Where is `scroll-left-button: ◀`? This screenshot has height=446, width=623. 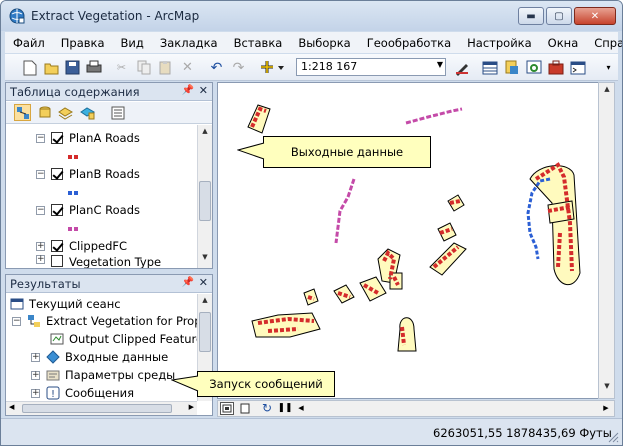
scroll-left-button: ◀ is located at coordinates (301, 407).